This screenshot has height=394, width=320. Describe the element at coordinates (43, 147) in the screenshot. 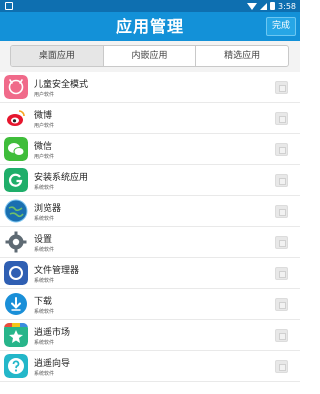

I see `app-name: 微信` at that location.